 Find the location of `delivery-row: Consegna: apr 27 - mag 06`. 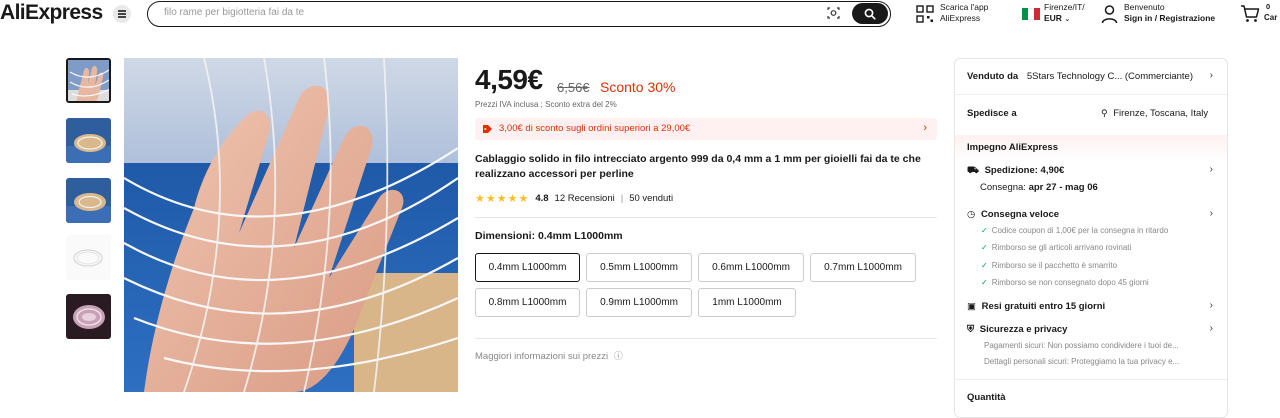

delivery-row: Consegna: apr 27 - mag 06 is located at coordinates (1039, 187).